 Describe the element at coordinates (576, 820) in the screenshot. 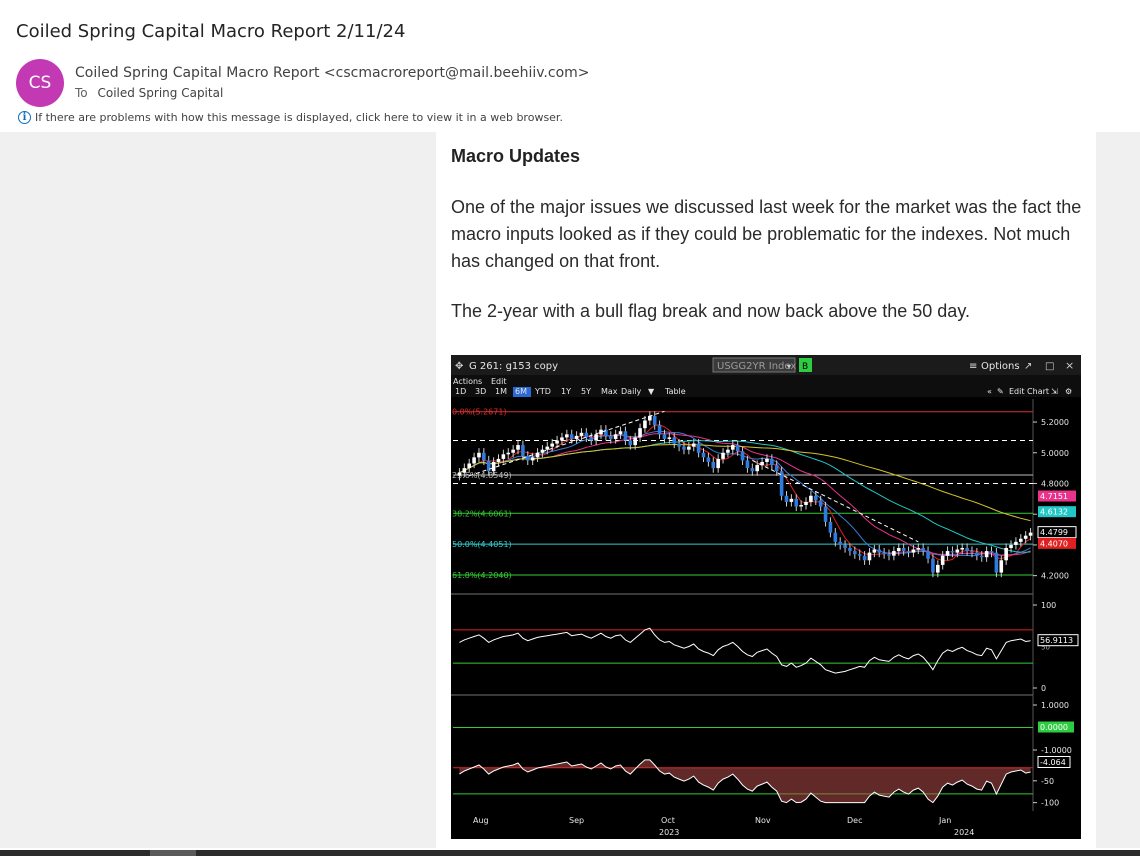

I see `x-axis-month-label: Sep` at that location.